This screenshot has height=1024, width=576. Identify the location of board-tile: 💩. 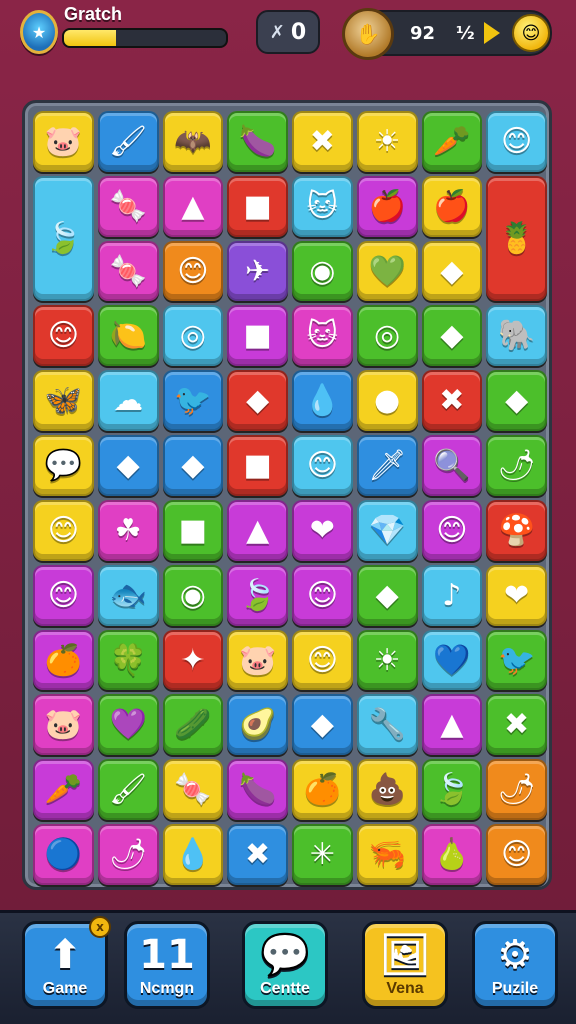
(387, 790).